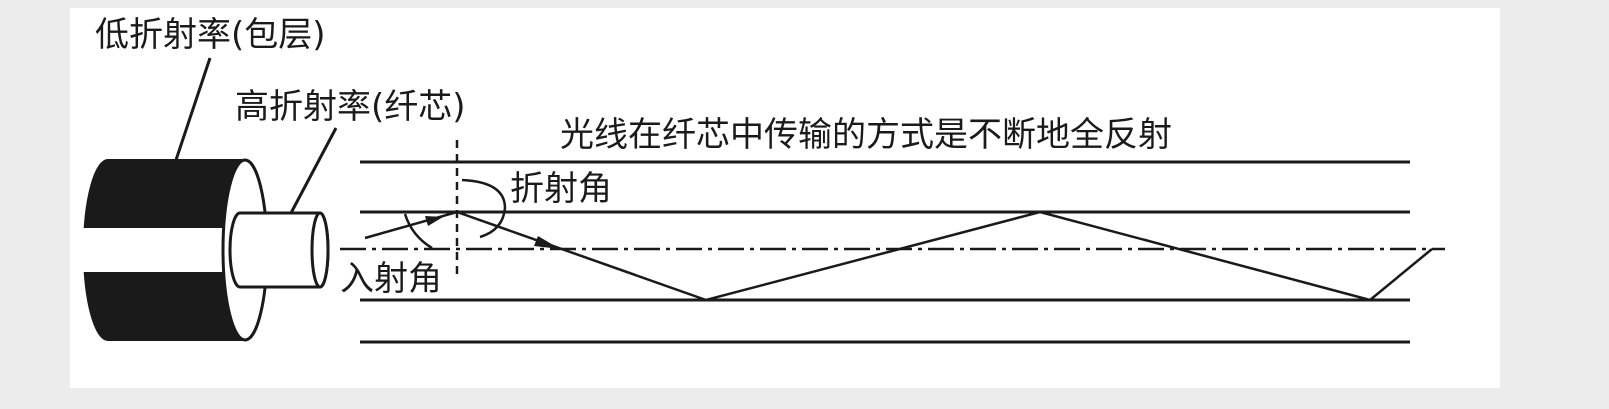 Image resolution: width=1609 pixels, height=409 pixels. What do you see at coordinates (155, 250) in the screenshot?
I see `cladding-band` at bounding box center [155, 250].